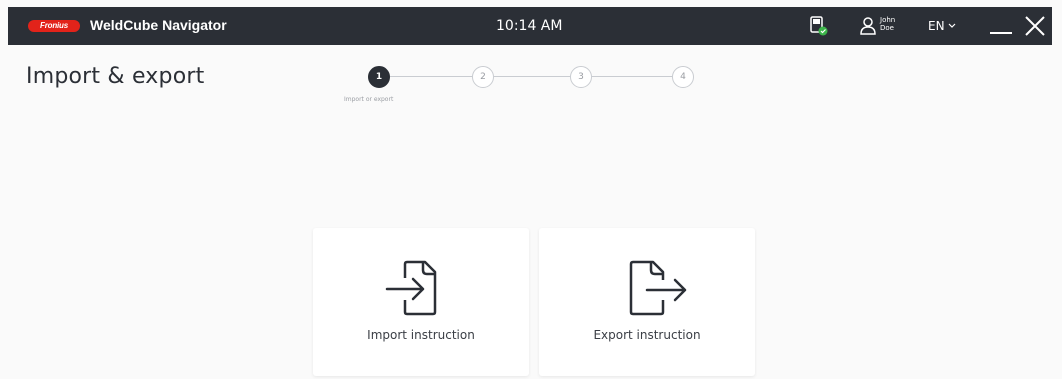 Image resolution: width=1062 pixels, height=379 pixels. What do you see at coordinates (581, 77) in the screenshot?
I see `step-3: 3` at bounding box center [581, 77].